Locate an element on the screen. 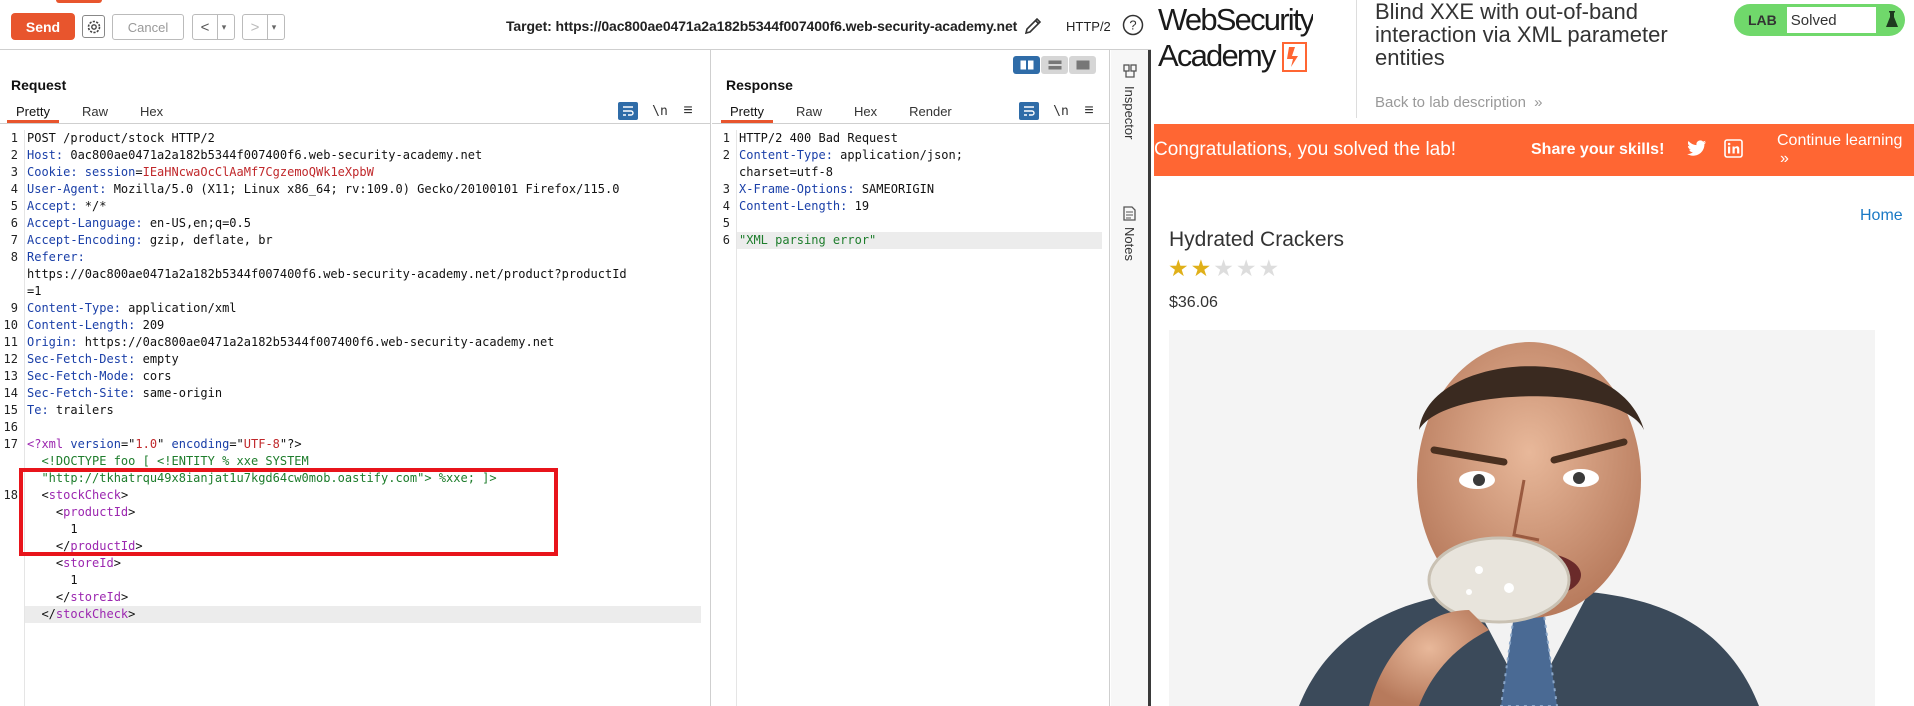 The width and height of the screenshot is (1914, 706). line-number: 18 is located at coordinates (10, 495).